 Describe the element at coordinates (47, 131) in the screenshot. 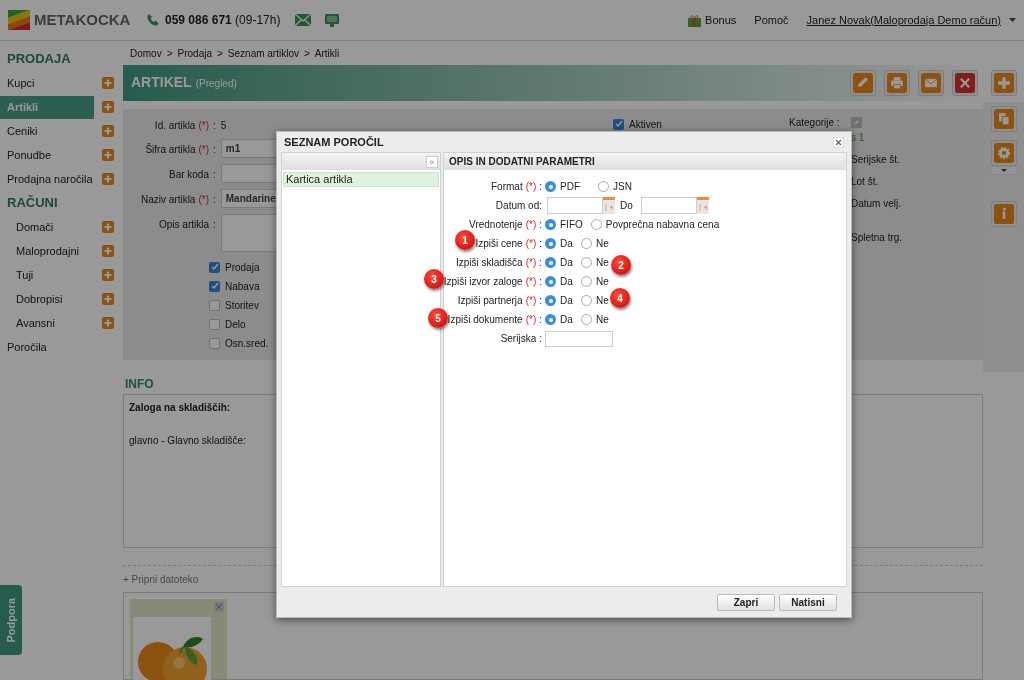

I see `sidebar-item: Ceniki` at that location.